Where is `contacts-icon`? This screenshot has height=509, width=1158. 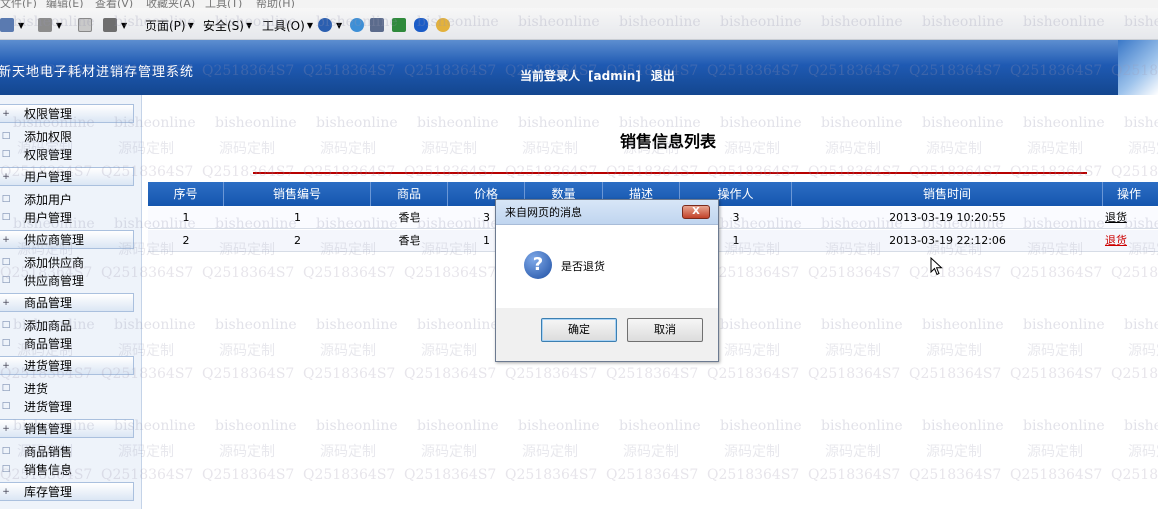
contacts-icon is located at coordinates (443, 25).